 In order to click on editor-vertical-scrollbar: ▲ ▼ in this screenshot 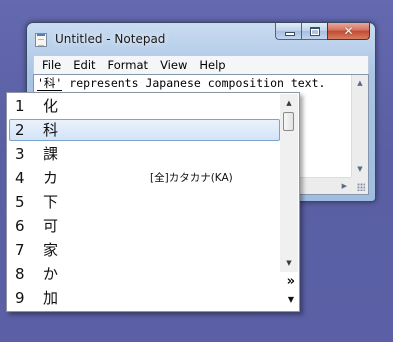, I will do `click(359, 126)`.